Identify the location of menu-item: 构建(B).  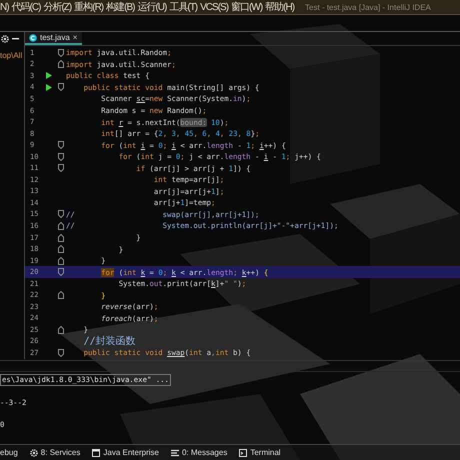
(120, 7).